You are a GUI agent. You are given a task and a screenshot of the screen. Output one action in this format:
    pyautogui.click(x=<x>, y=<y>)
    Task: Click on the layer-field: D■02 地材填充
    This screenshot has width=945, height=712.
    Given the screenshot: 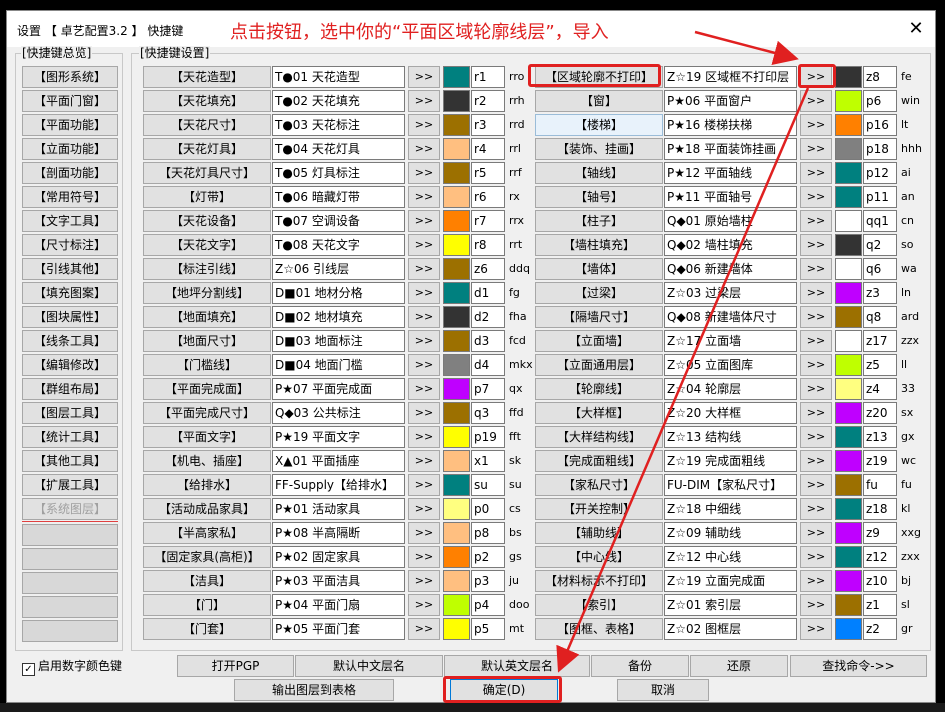 What is the action you would take?
    pyautogui.click(x=338, y=317)
    